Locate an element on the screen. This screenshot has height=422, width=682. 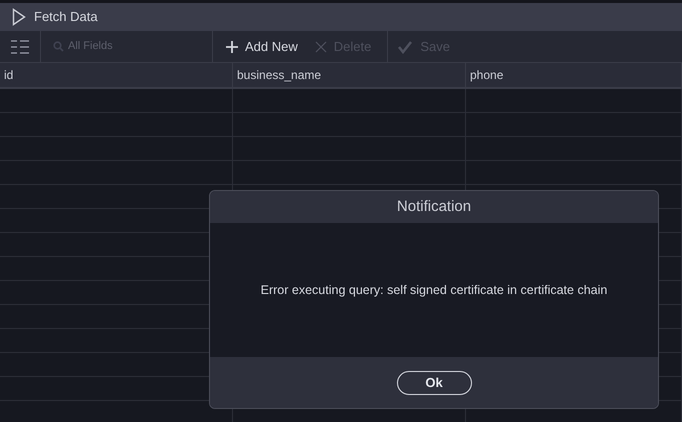
plus-icon is located at coordinates (232, 47).